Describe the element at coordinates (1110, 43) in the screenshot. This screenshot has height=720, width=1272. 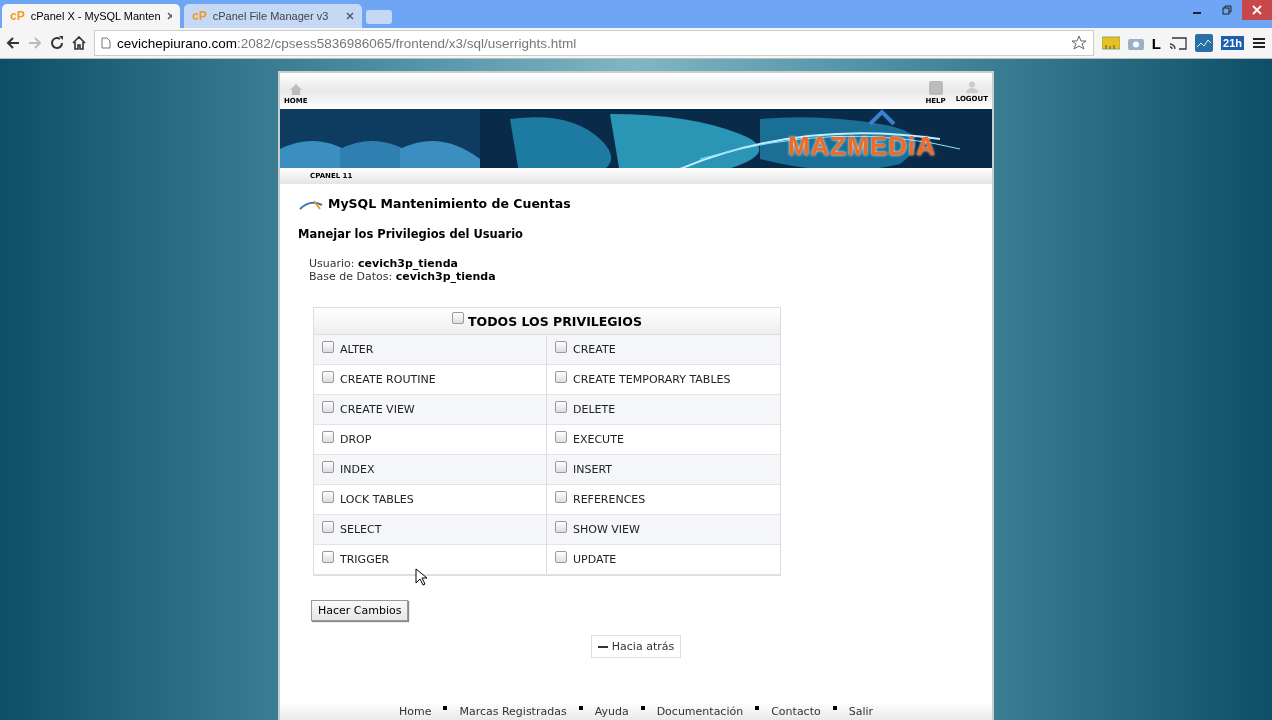
I see `ruler-icon` at that location.